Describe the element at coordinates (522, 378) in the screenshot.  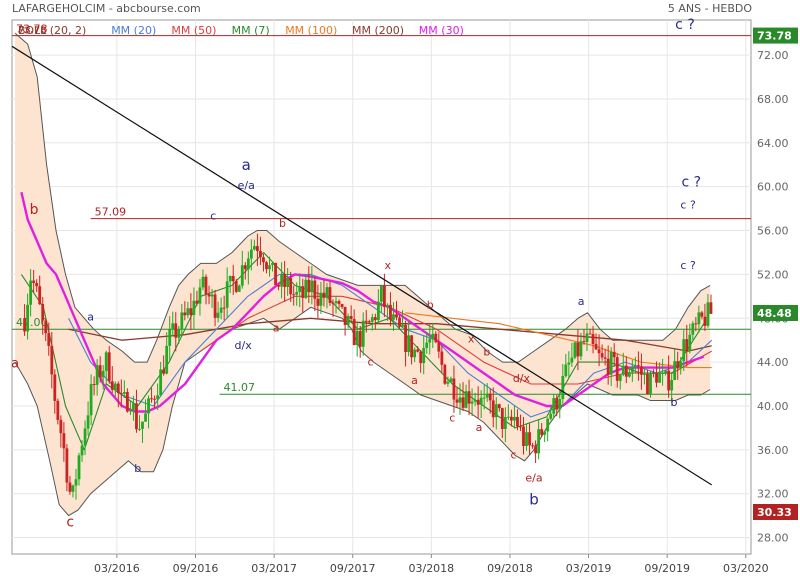
I see `wave-label: d/x` at that location.